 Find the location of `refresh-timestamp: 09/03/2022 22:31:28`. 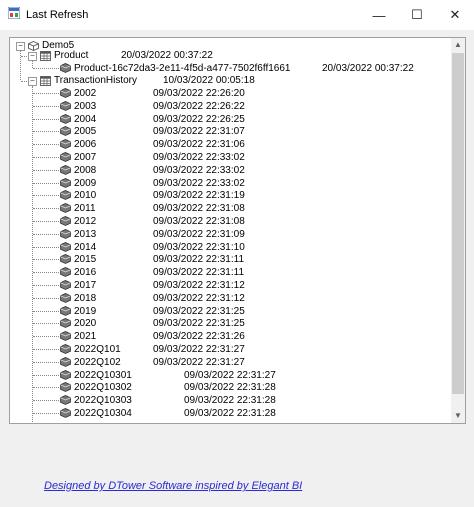

refresh-timestamp: 09/03/2022 22:31:28 is located at coordinates (230, 401).